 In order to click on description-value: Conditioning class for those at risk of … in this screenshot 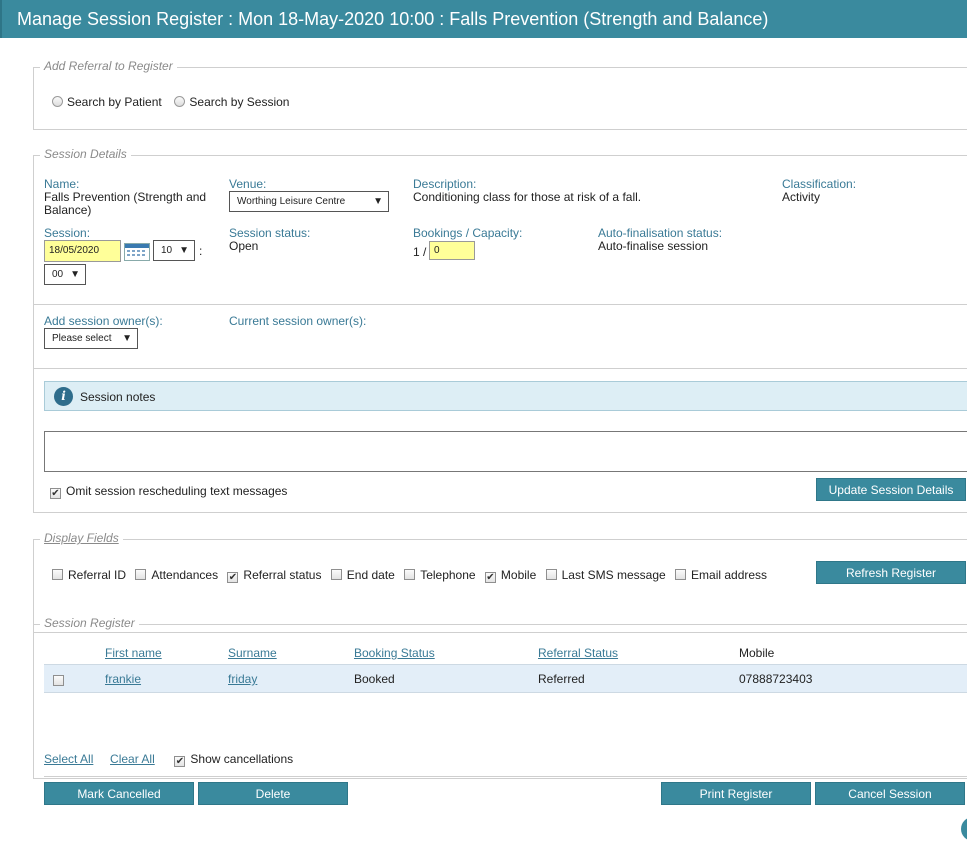, I will do `click(527, 197)`.